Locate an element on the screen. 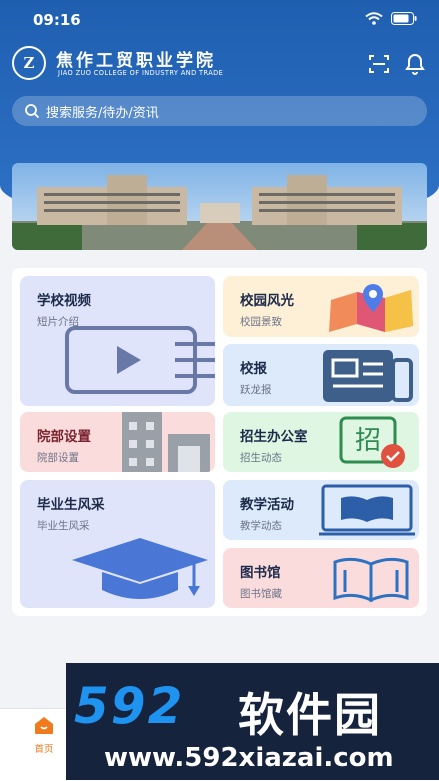 The width and height of the screenshot is (439, 781). card-departments: 院部设置 院部设置 is located at coordinates (117, 442).